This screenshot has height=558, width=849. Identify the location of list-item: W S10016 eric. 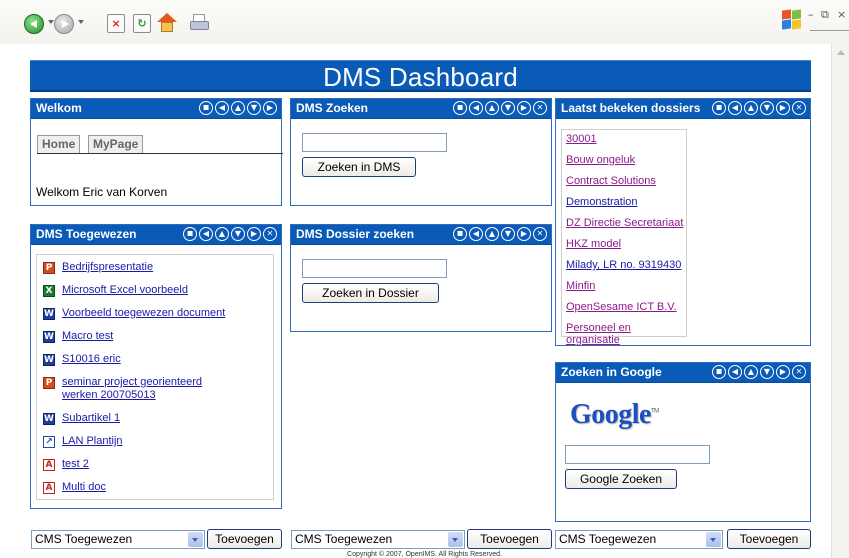
(82, 359).